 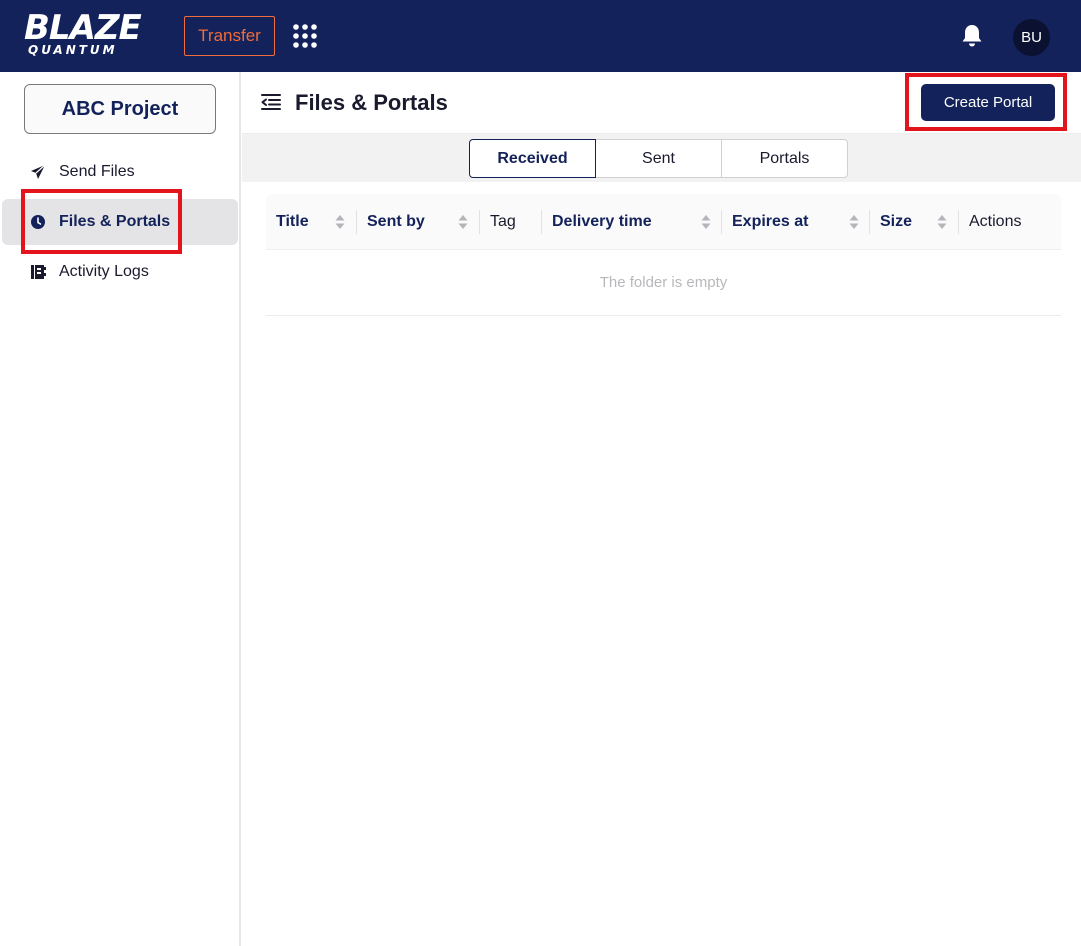 What do you see at coordinates (1031, 37) in the screenshot?
I see `user-avatar: BU` at bounding box center [1031, 37].